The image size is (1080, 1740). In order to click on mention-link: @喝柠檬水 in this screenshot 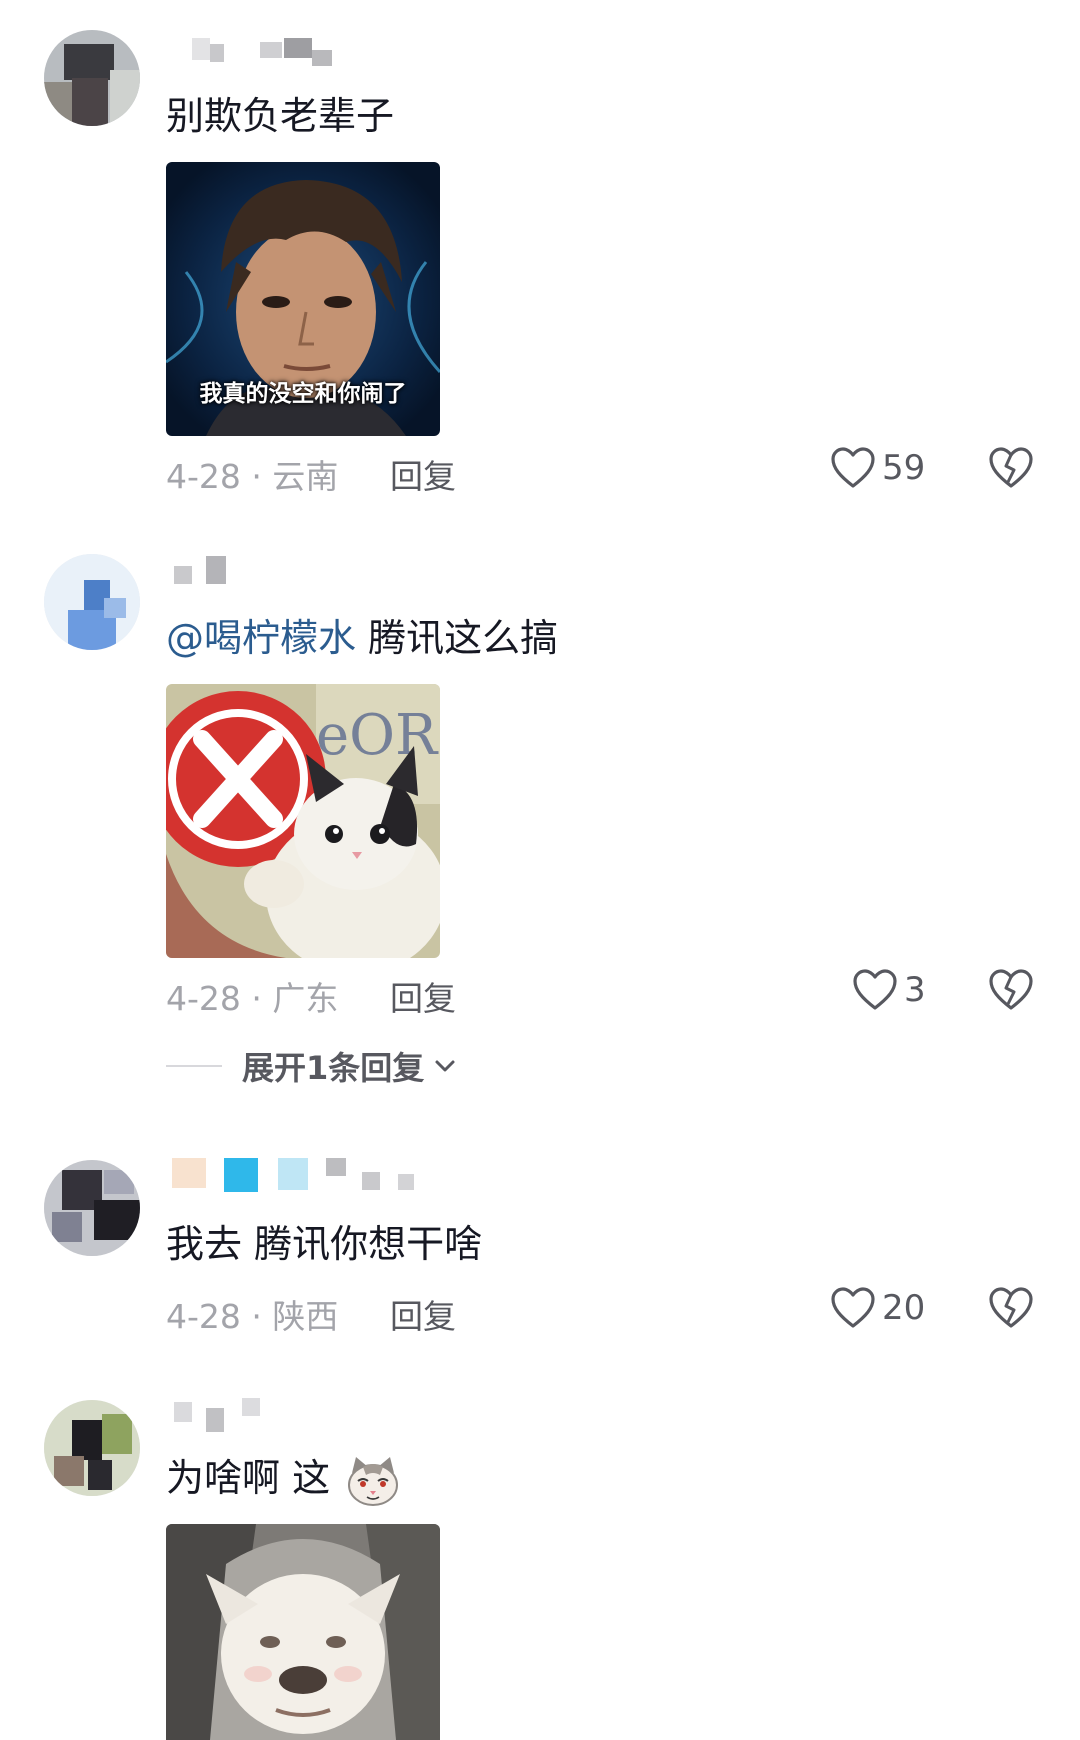, I will do `click(261, 638)`.